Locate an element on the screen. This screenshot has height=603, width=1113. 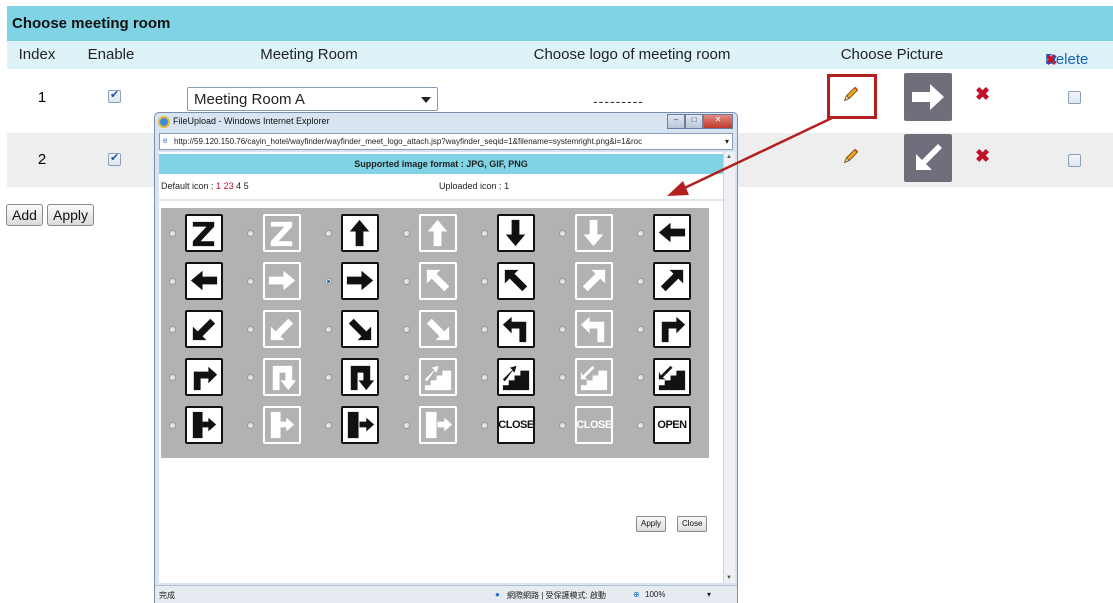
scrollbar: ▲ ▼ is located at coordinates (729, 367).